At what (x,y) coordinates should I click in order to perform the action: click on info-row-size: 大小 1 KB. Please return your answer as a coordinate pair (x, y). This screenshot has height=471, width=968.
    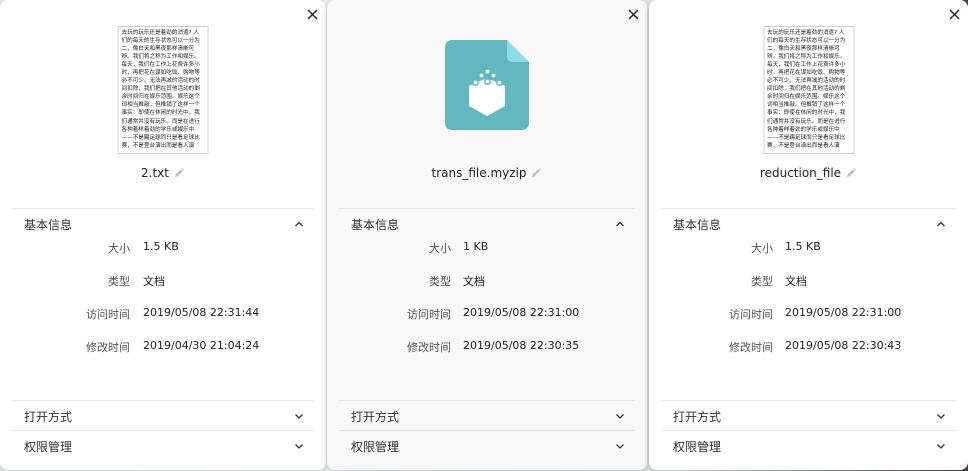
    Looking at the image, I should click on (487, 248).